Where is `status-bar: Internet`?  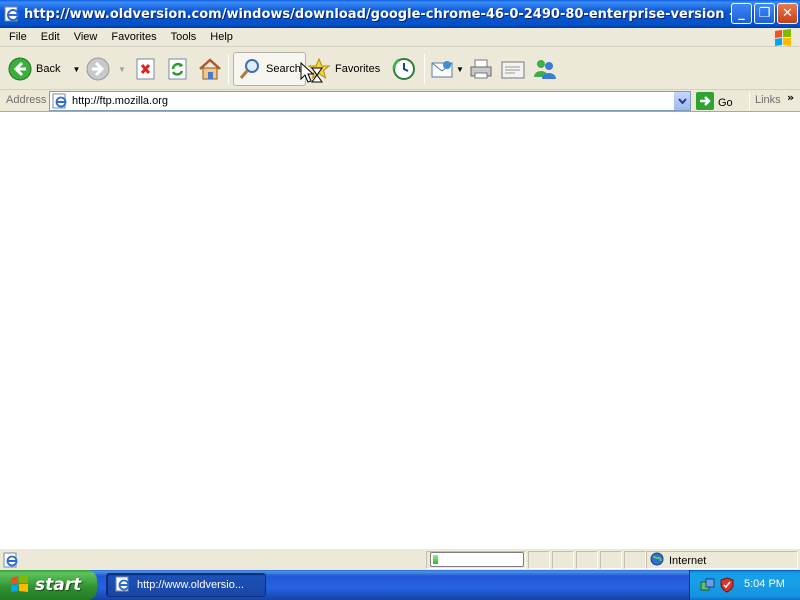 status-bar: Internet is located at coordinates (400, 559).